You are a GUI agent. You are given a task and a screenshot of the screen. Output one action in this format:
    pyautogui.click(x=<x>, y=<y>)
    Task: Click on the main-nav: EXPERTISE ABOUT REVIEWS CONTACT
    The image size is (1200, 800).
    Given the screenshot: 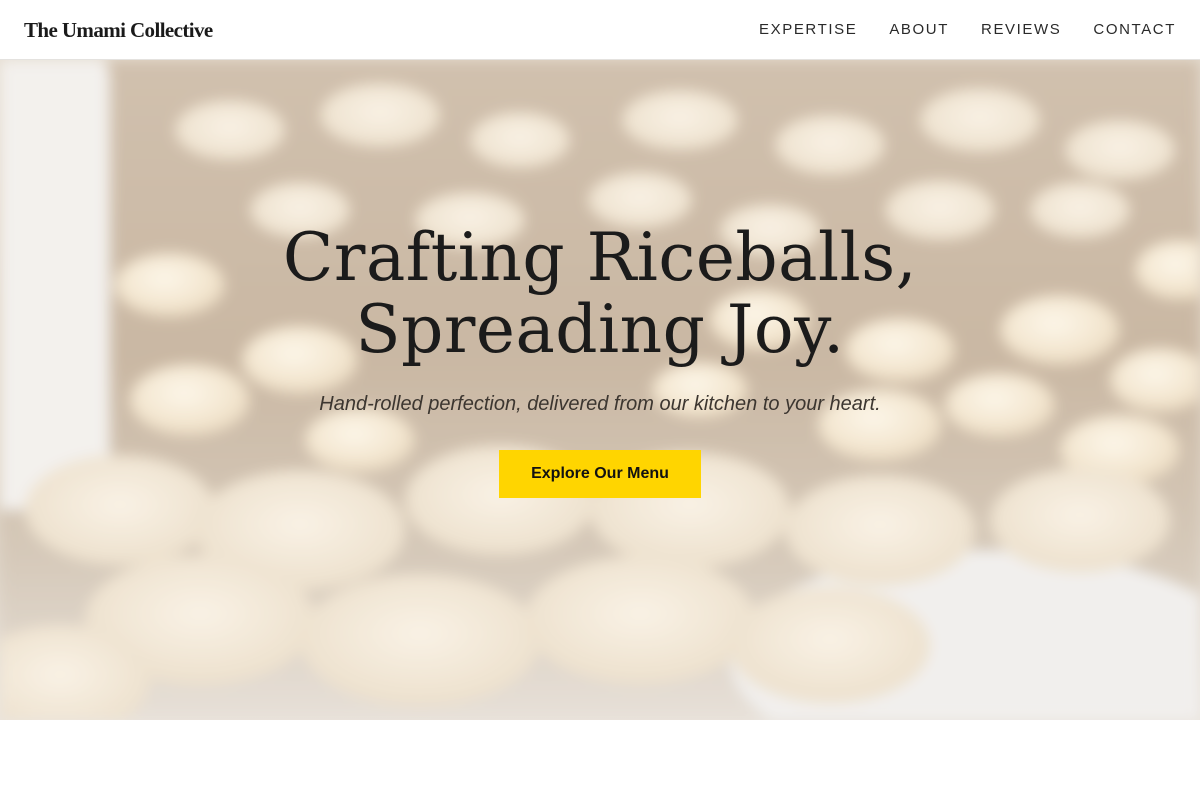 What is the action you would take?
    pyautogui.click(x=967, y=30)
    